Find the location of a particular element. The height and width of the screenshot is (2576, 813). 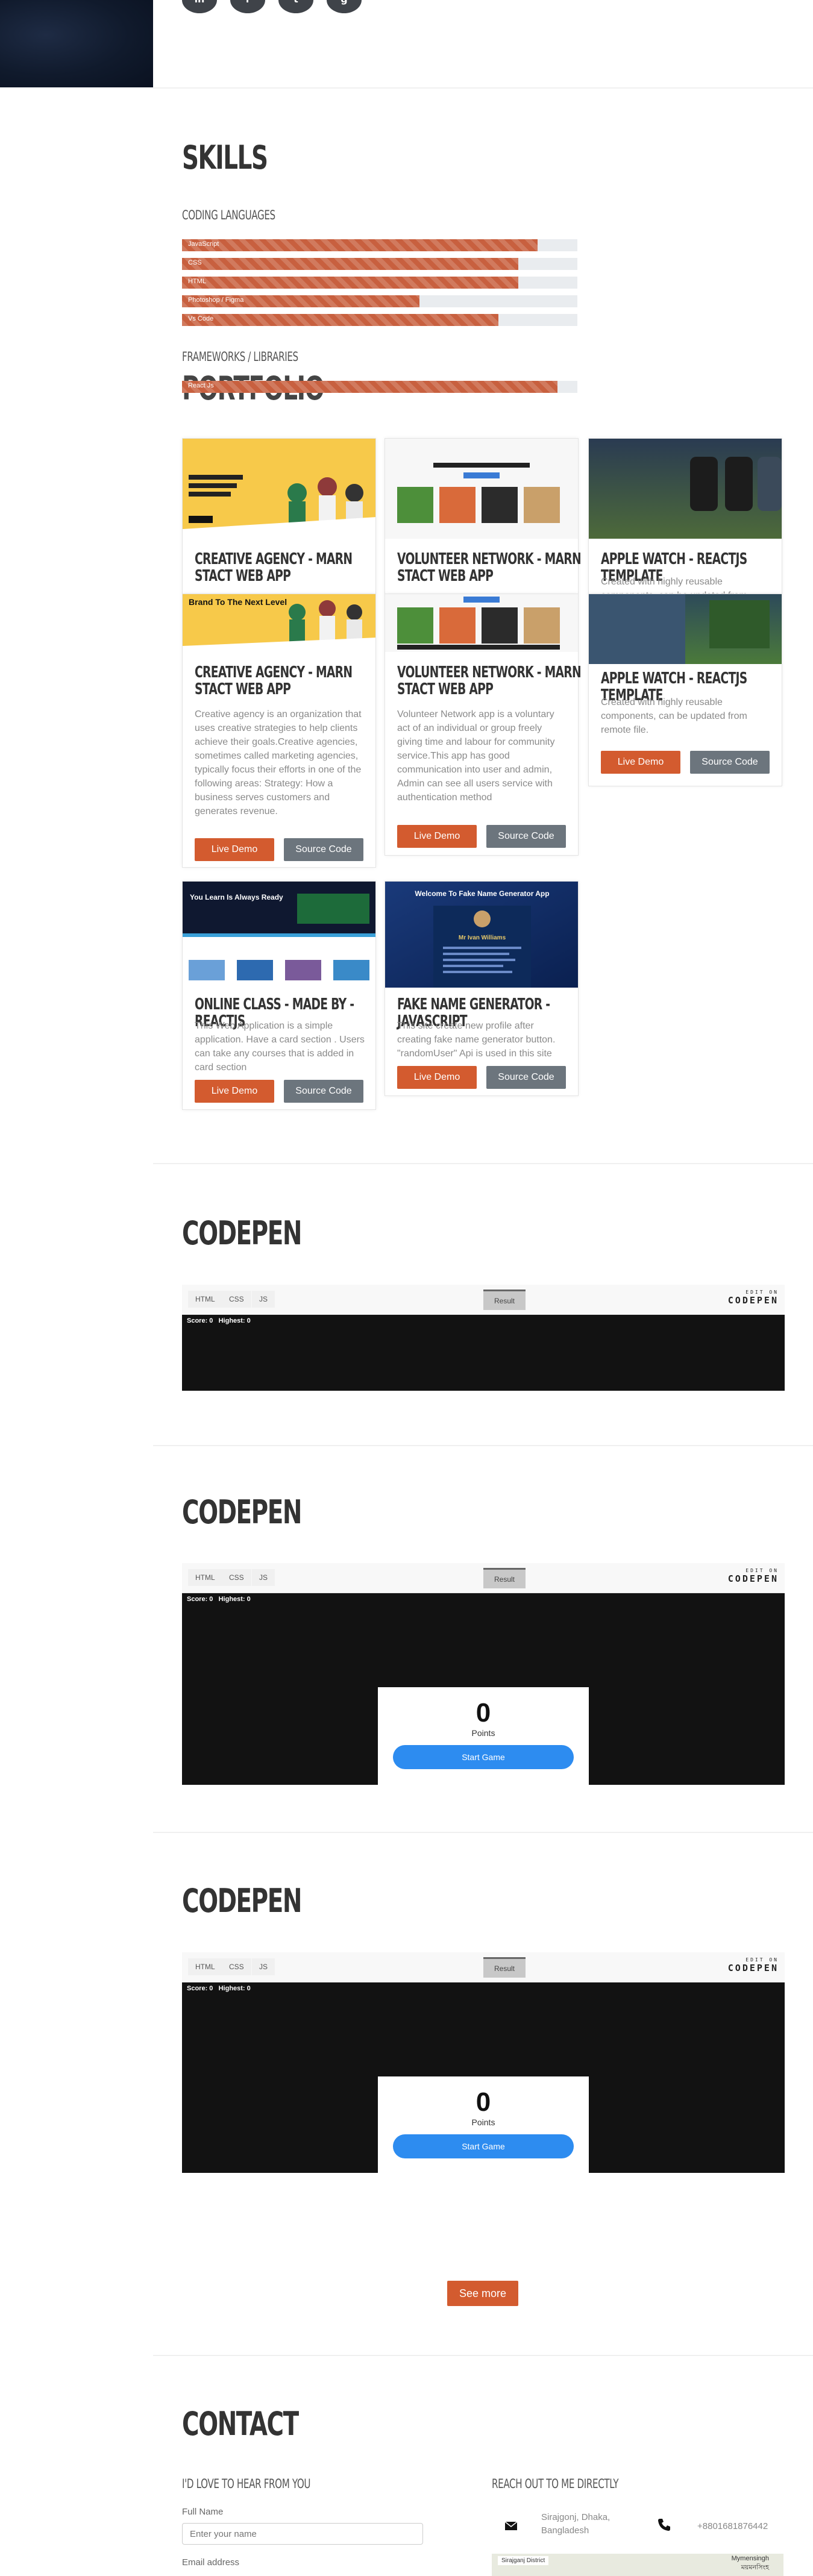

skill-bar: JavaScript is located at coordinates (379, 245).